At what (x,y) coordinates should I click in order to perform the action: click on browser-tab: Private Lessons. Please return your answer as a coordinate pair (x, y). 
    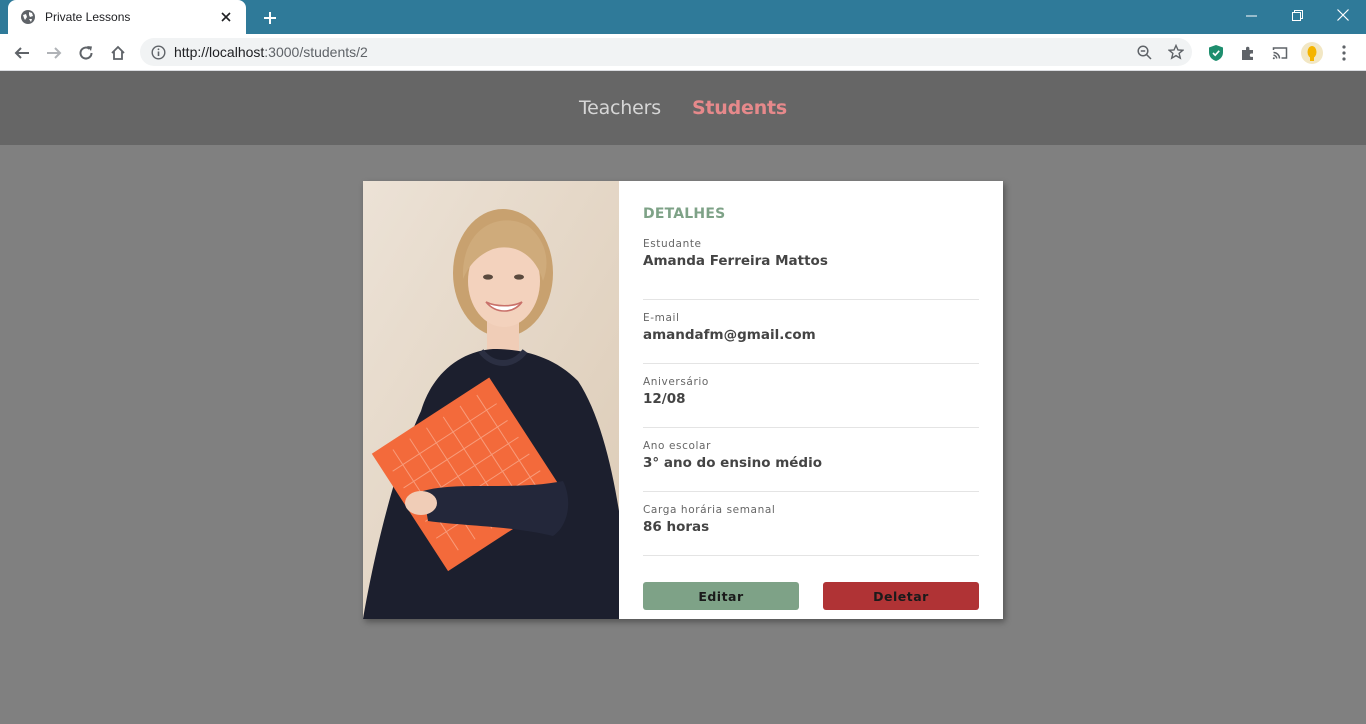
    Looking at the image, I should click on (127, 17).